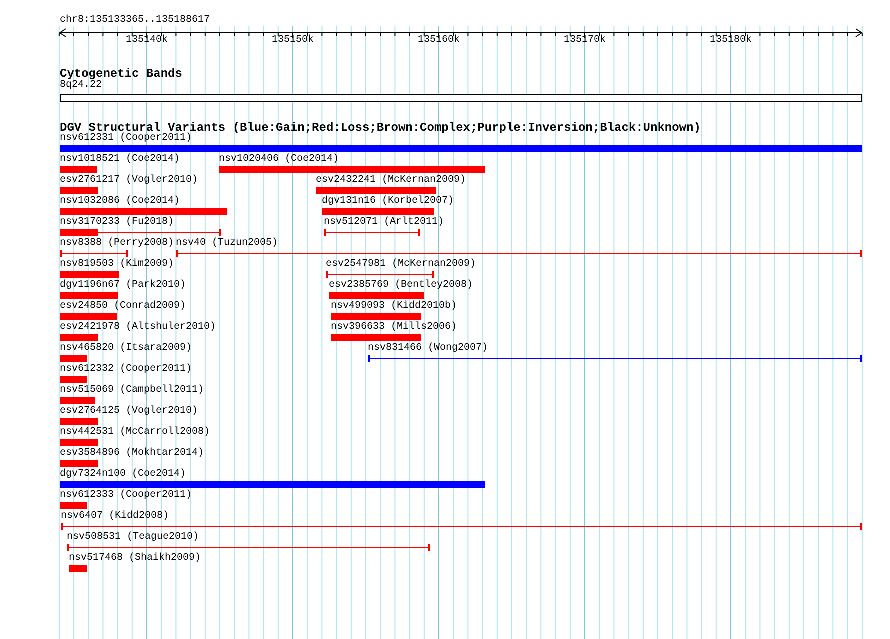 Image resolution: width=890 pixels, height=639 pixels. What do you see at coordinates (384, 223) in the screenshot?
I see `feature-label: nsv512071 (Arlt2011)` at bounding box center [384, 223].